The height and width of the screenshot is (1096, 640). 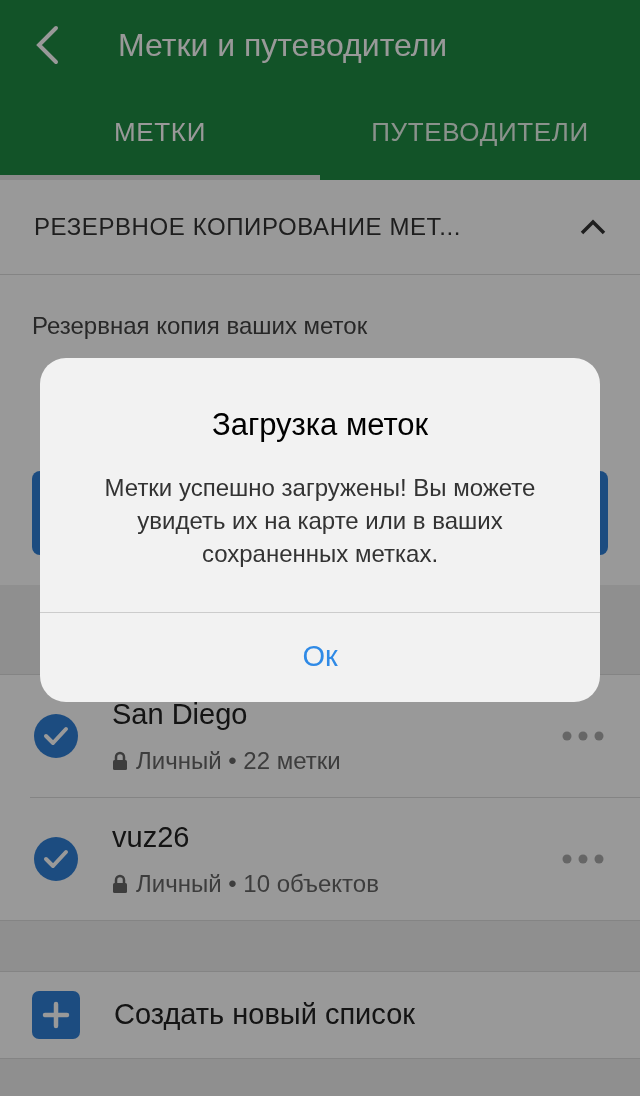 What do you see at coordinates (283, 45) in the screenshot?
I see `screen-title: Метки и путеводители` at bounding box center [283, 45].